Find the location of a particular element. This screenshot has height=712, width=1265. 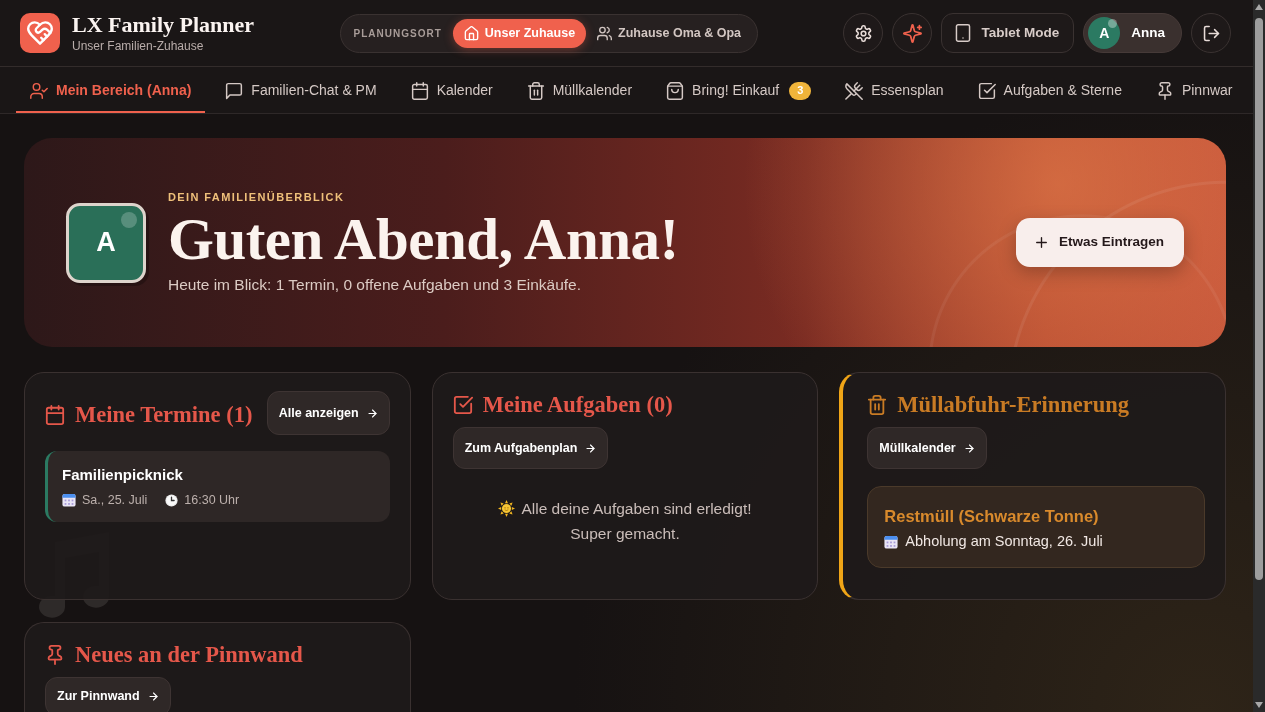

count-badge: 3 is located at coordinates (800, 90).